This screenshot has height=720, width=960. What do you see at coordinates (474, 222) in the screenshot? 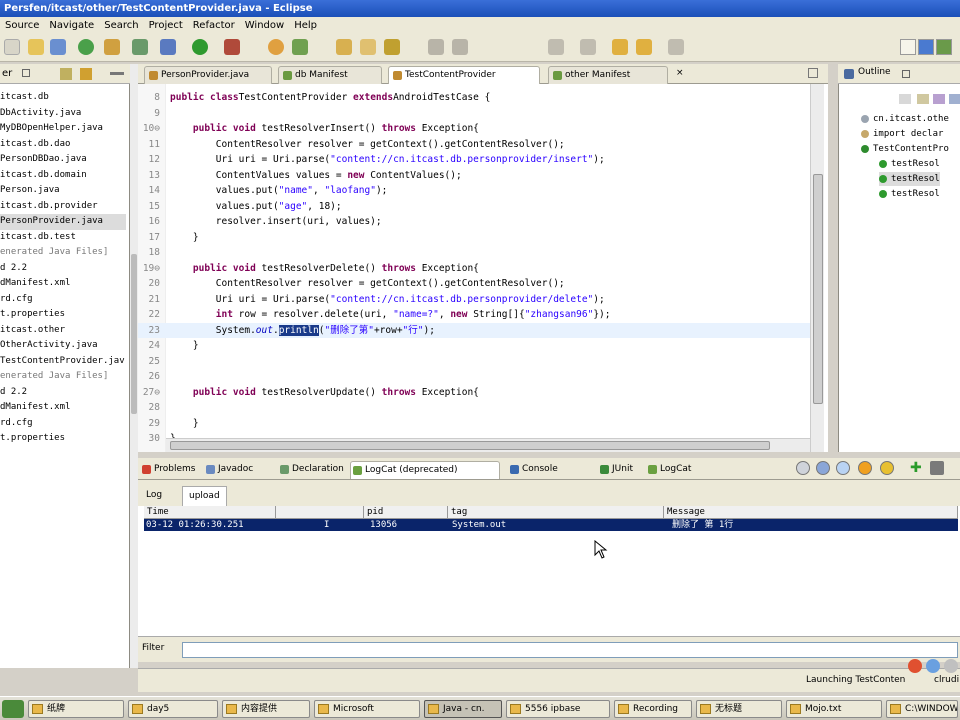
I see `code-line: 16 resolver.insert(uri, values);` at bounding box center [474, 222].